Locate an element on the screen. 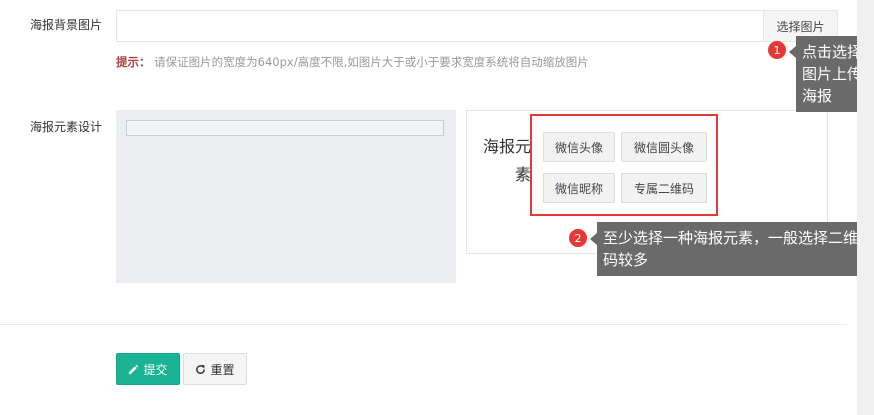  pencil-icon is located at coordinates (133, 369).